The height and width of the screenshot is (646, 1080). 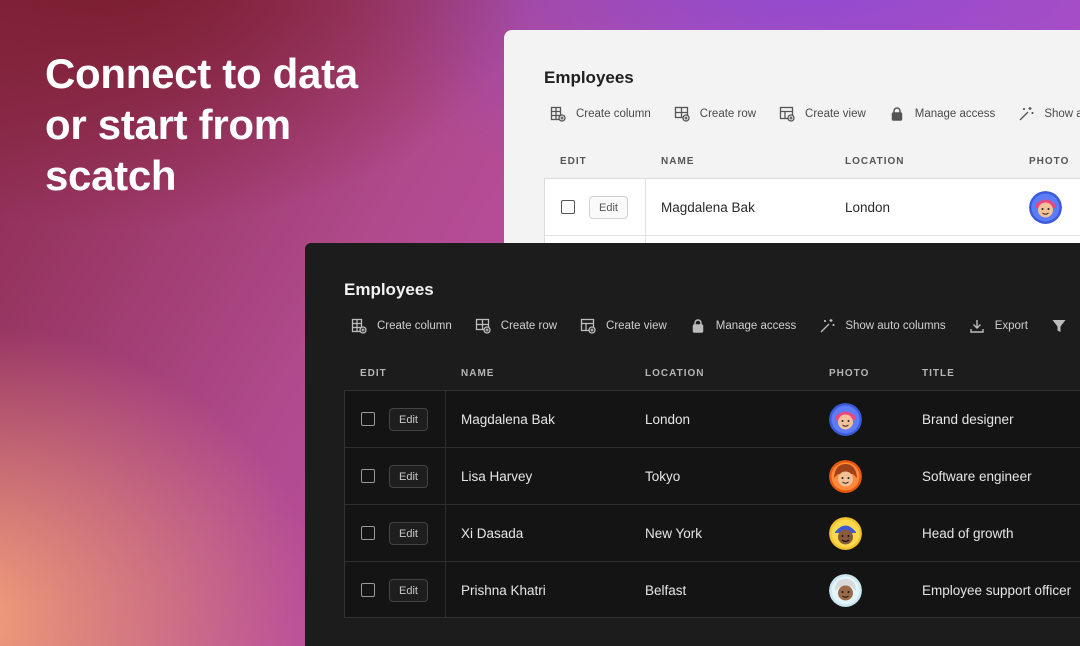 What do you see at coordinates (977, 476) in the screenshot?
I see `title-cell: Software engineer` at bounding box center [977, 476].